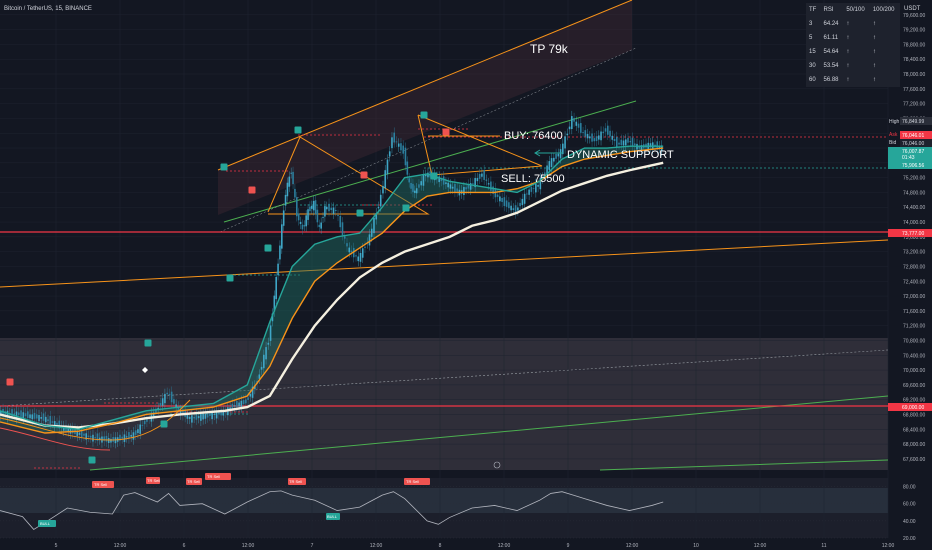 The height and width of the screenshot is (550, 932). What do you see at coordinates (184, 546) in the screenshot?
I see `x-tick-label: 6` at bounding box center [184, 546].